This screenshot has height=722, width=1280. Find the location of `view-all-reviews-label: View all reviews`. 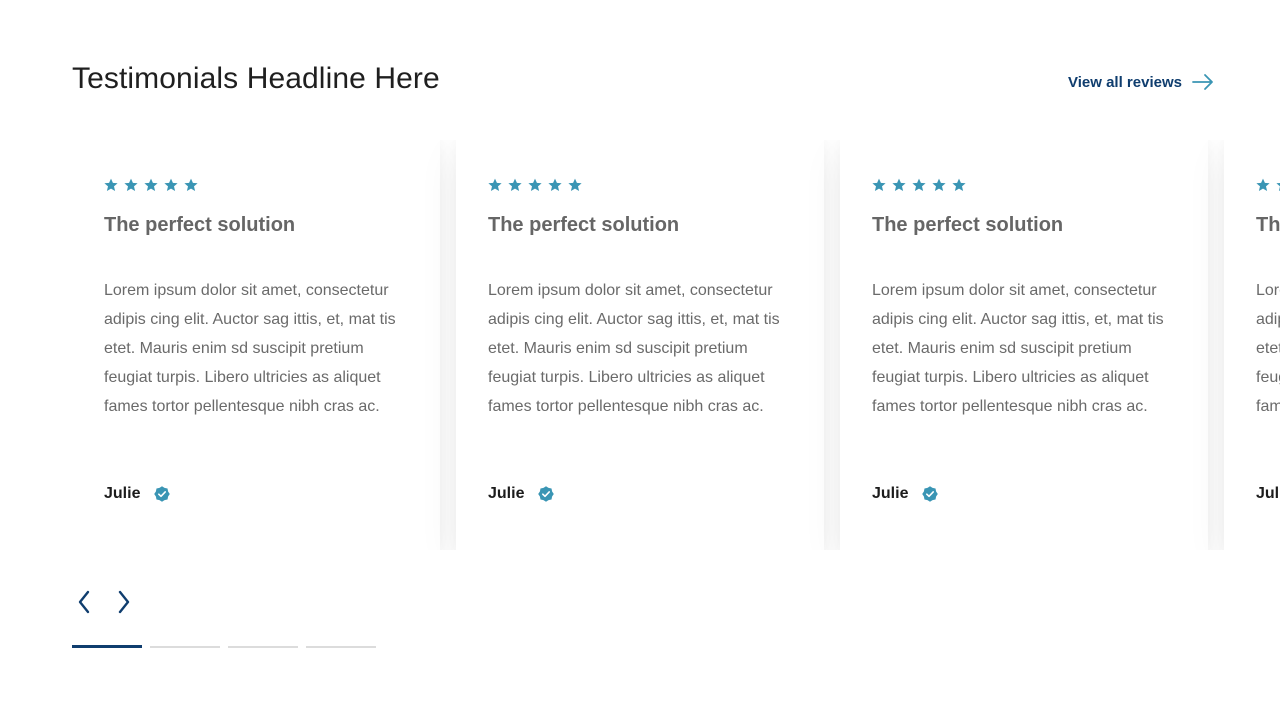

view-all-reviews-label: View all reviews is located at coordinates (1125, 82).